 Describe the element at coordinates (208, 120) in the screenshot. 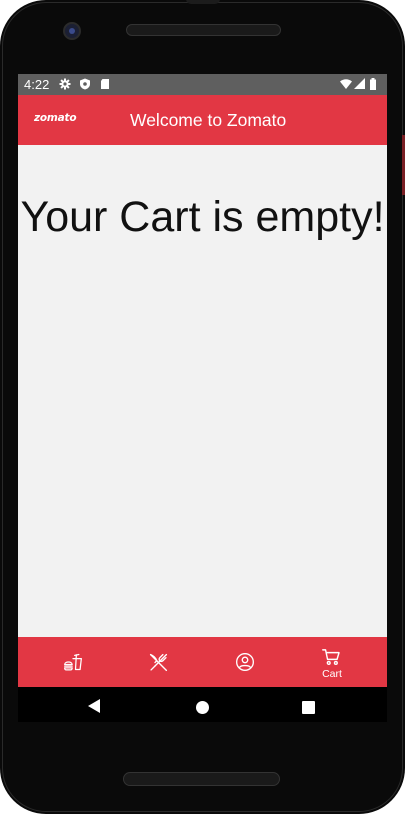

I see `app-title: Welcome to Zomato` at that location.